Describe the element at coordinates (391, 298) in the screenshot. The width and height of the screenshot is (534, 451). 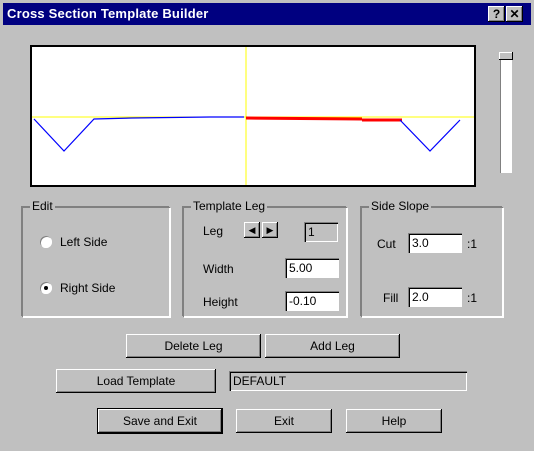
I see `fill-label: Fill` at that location.